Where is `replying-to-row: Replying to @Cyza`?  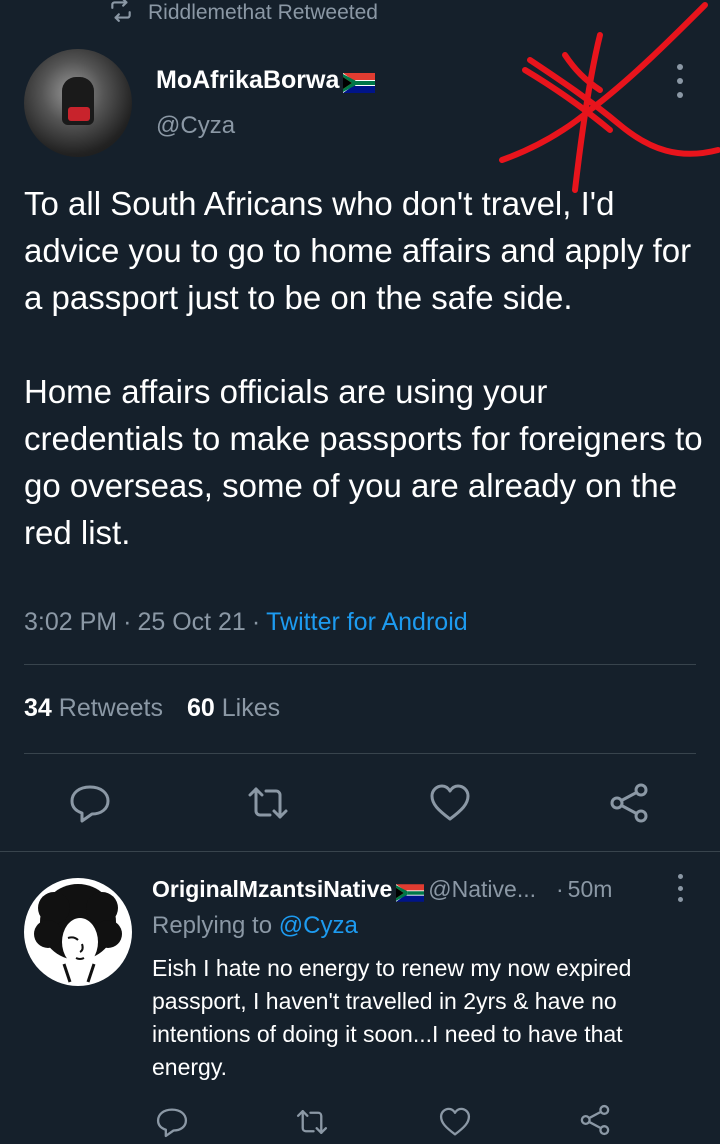
replying-to-row: Replying to @Cyza is located at coordinates (255, 926).